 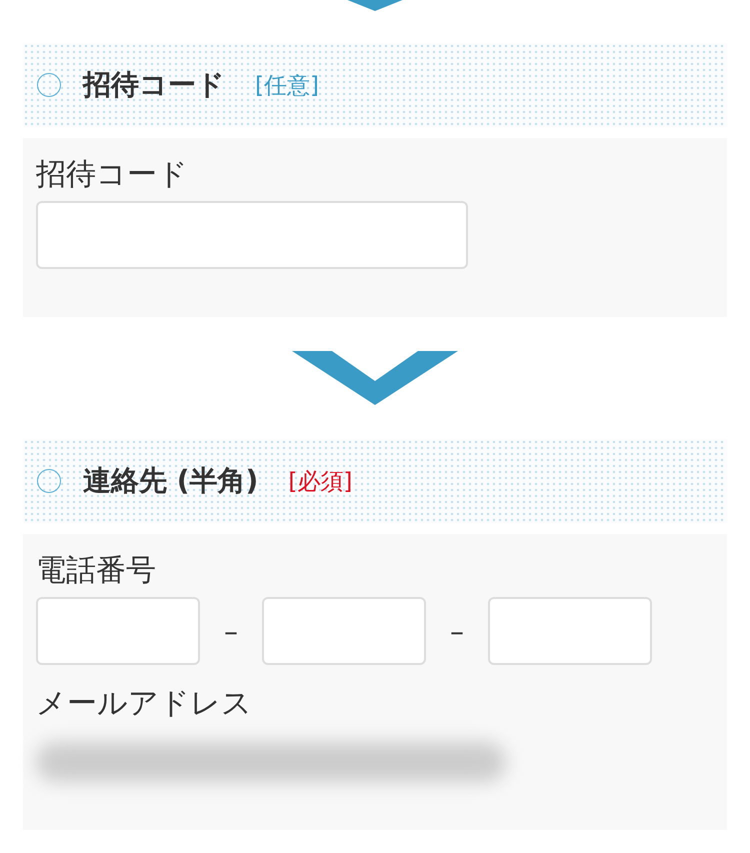 What do you see at coordinates (375, 5) in the screenshot?
I see `chevron-icon` at bounding box center [375, 5].